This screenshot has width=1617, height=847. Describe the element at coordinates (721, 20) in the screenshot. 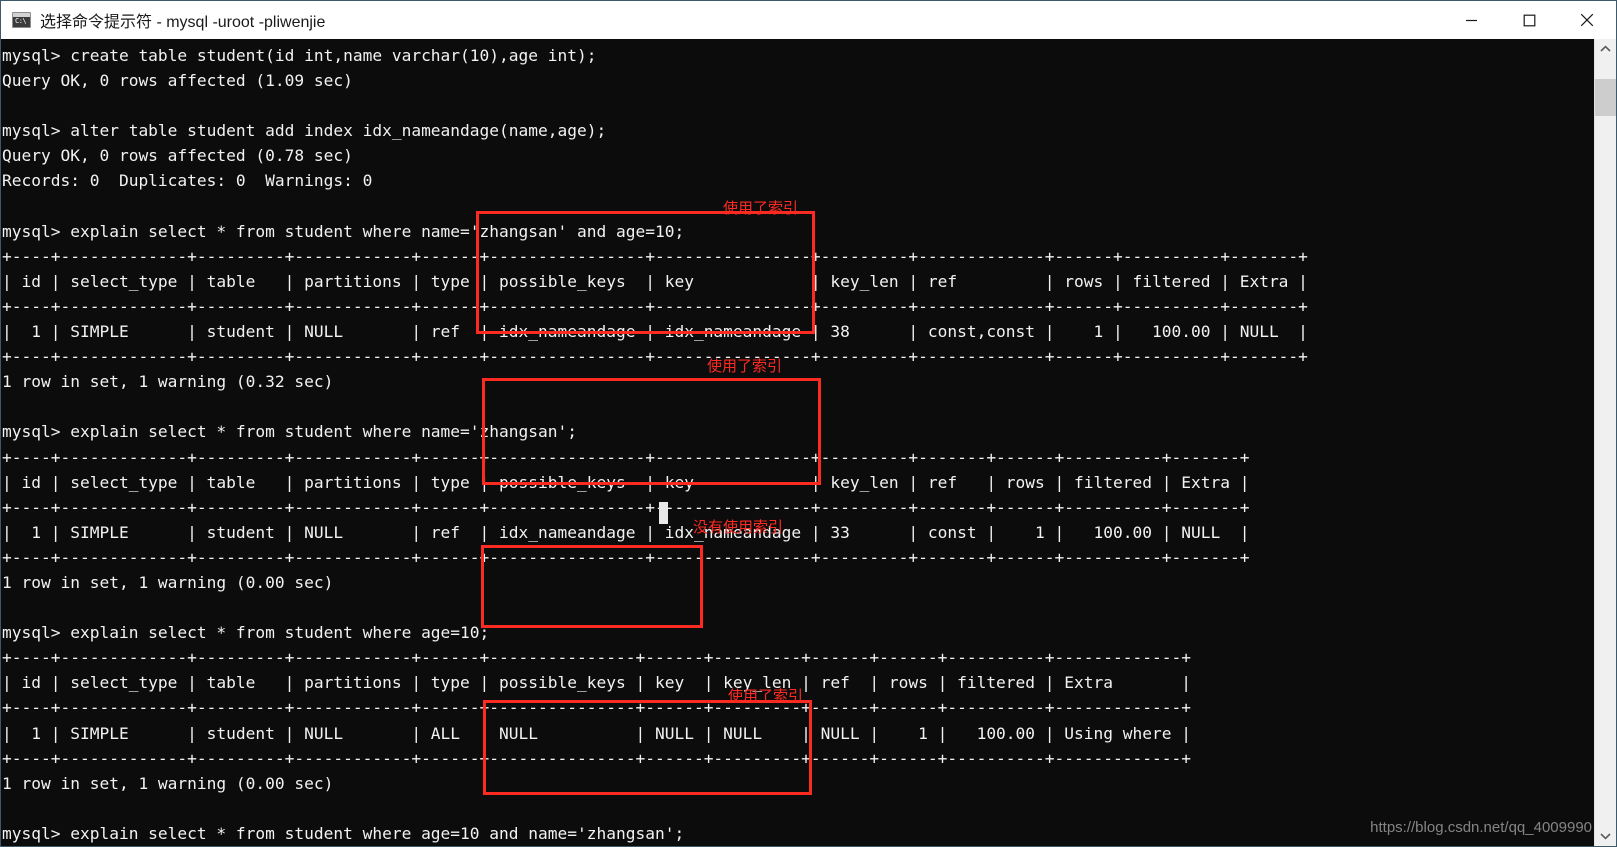

I see `title-bar-left: 选择命令提示符 - mysql -uroot -pliwenjie` at that location.